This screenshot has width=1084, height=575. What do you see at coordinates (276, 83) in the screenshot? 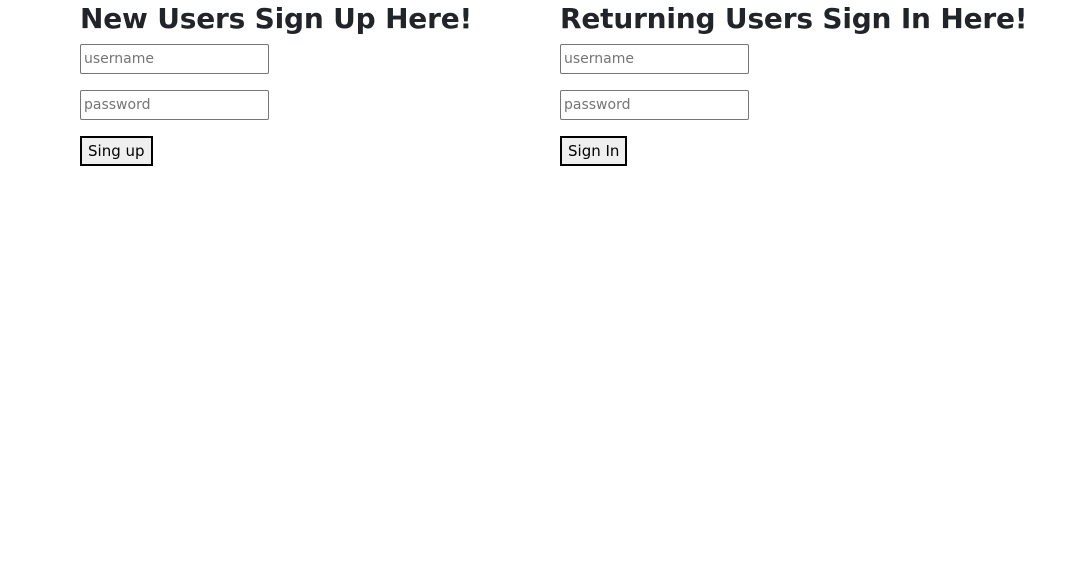
I see `signup-panel: New Users Sign Up Here! Sing up` at bounding box center [276, 83].